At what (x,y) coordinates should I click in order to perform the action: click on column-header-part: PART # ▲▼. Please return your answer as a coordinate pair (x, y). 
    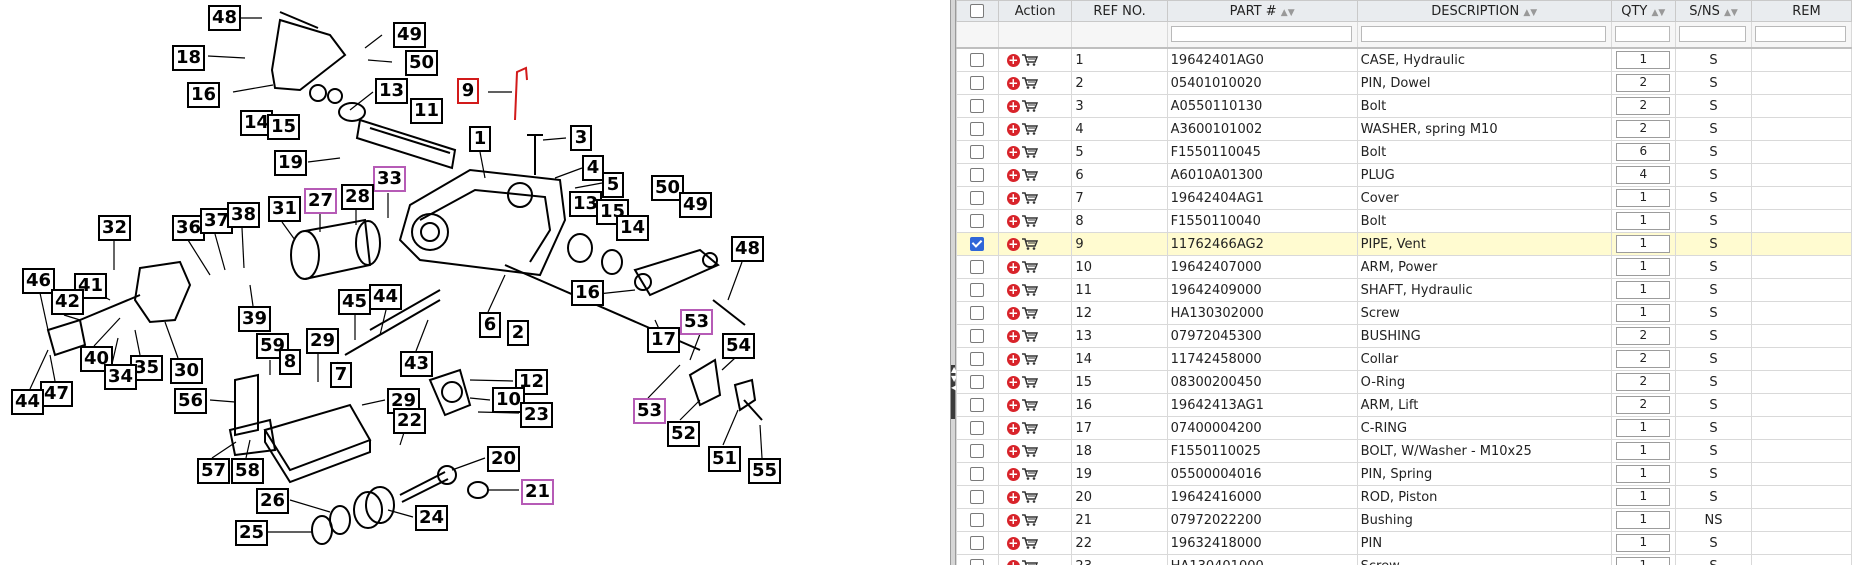
    Looking at the image, I should click on (1262, 11).